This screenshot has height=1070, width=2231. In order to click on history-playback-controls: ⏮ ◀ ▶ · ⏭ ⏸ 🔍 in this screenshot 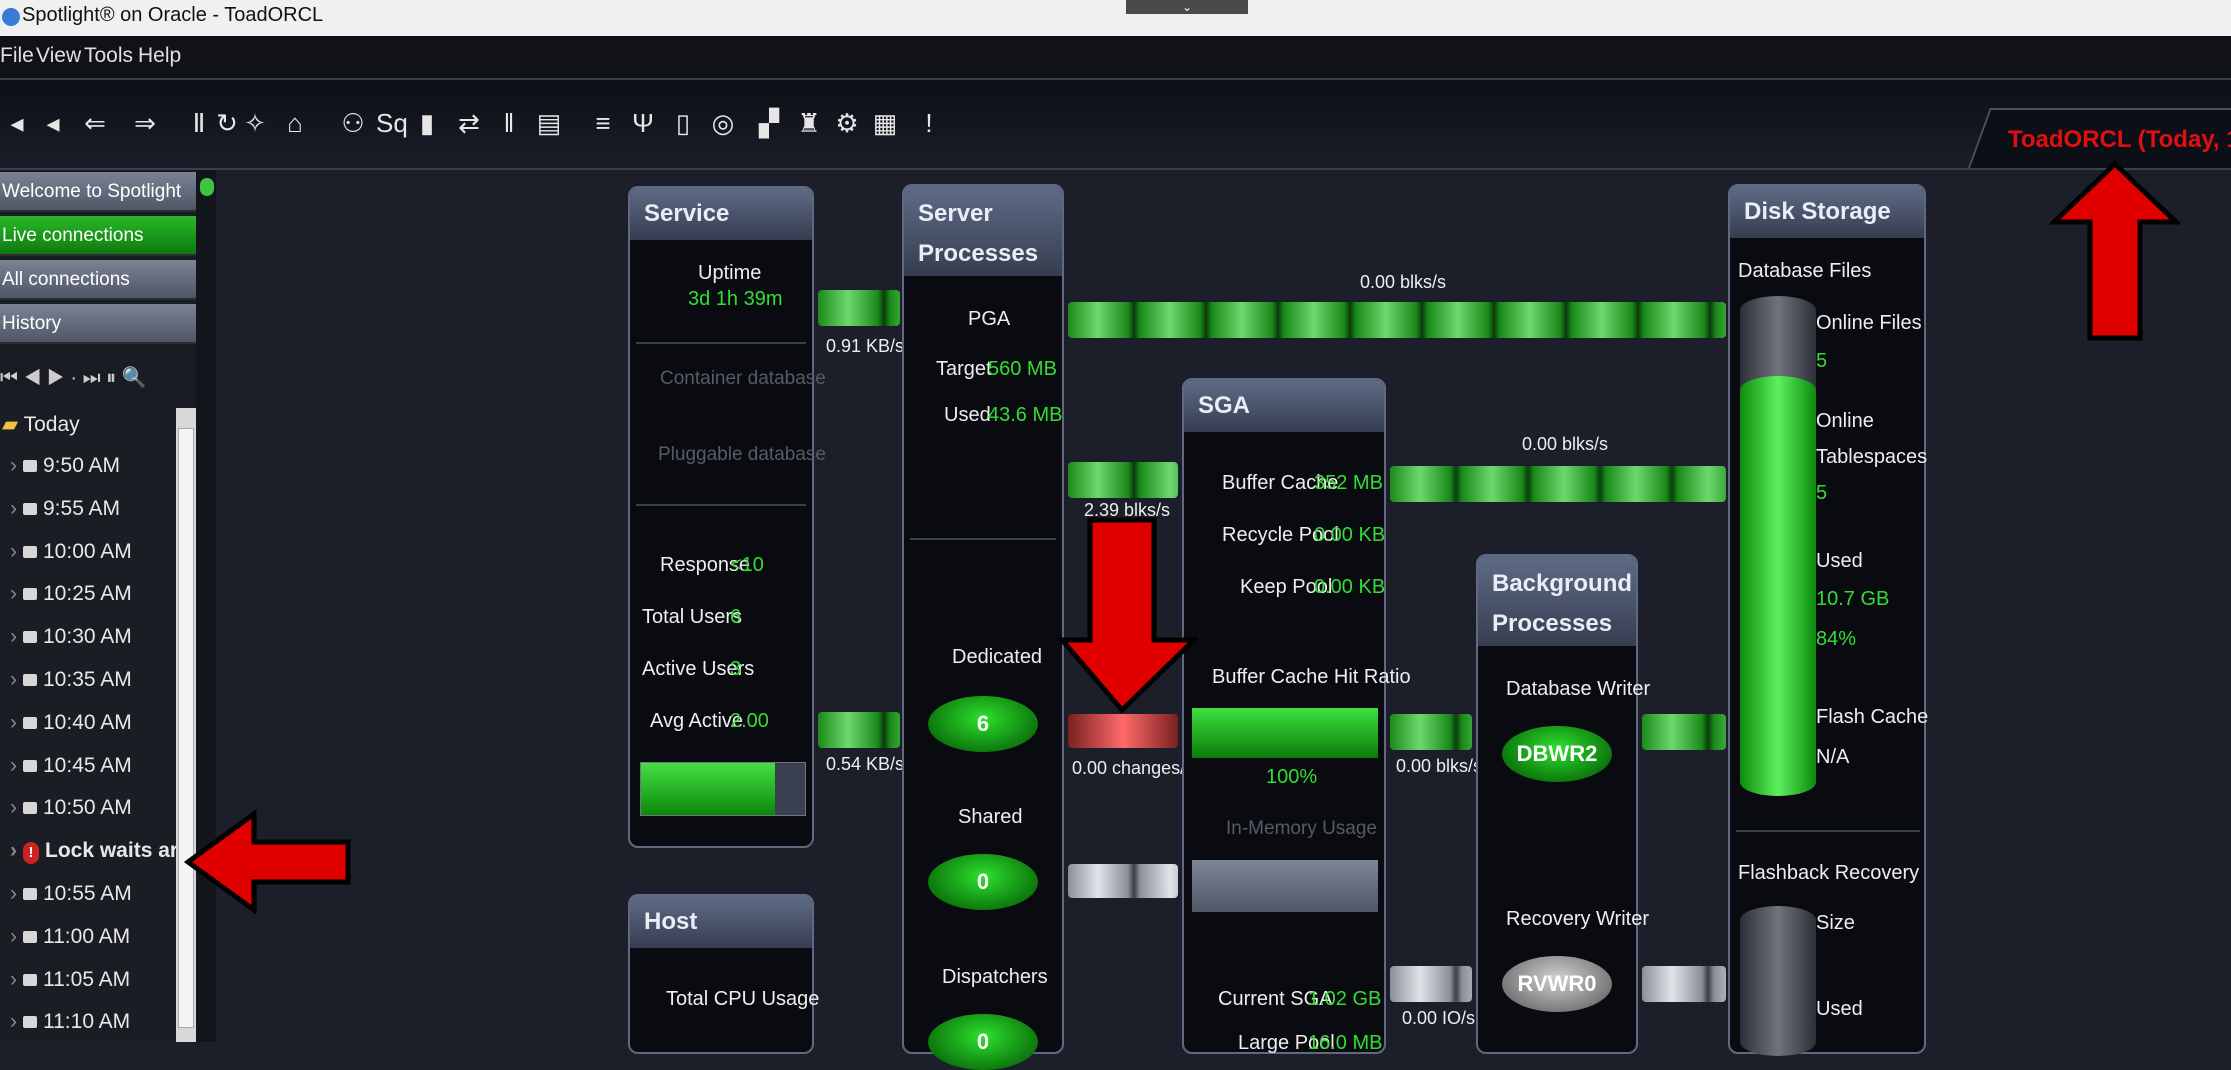, I will do `click(98, 378)`.